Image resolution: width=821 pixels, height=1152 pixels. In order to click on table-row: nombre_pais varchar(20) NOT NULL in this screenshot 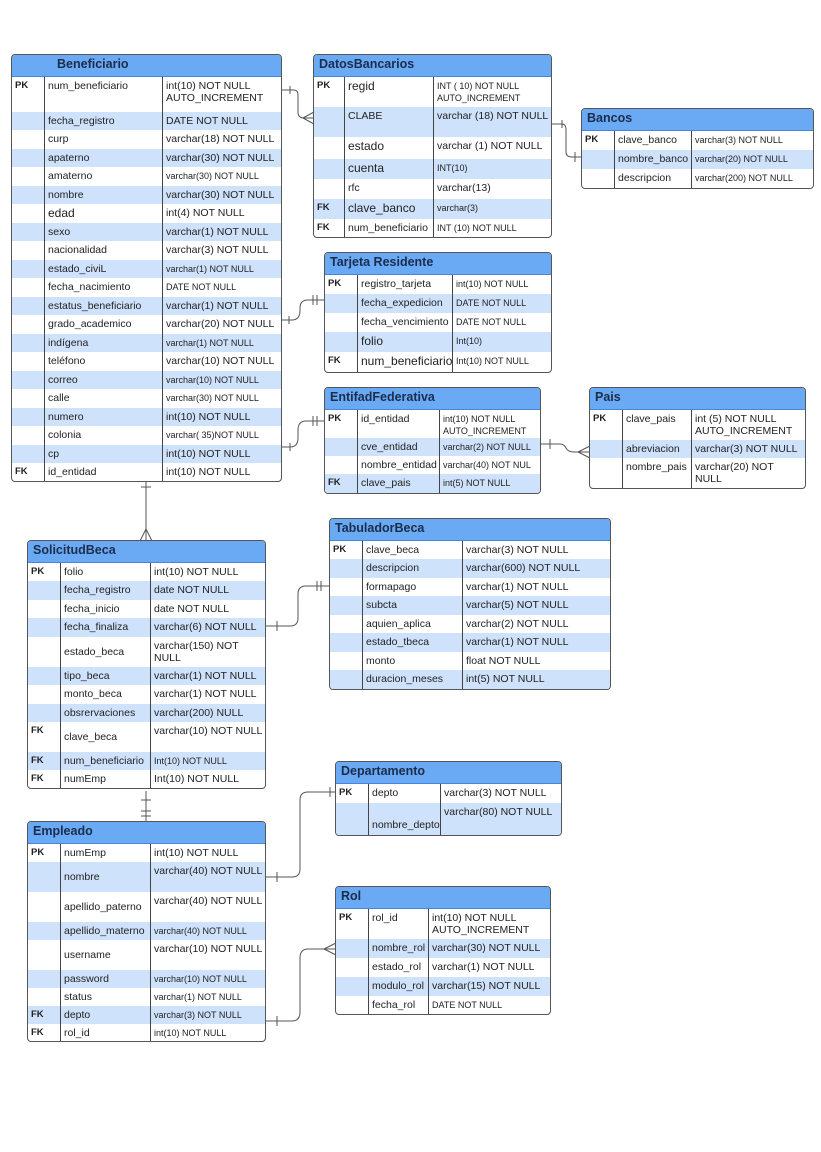, I will do `click(697, 473)`.